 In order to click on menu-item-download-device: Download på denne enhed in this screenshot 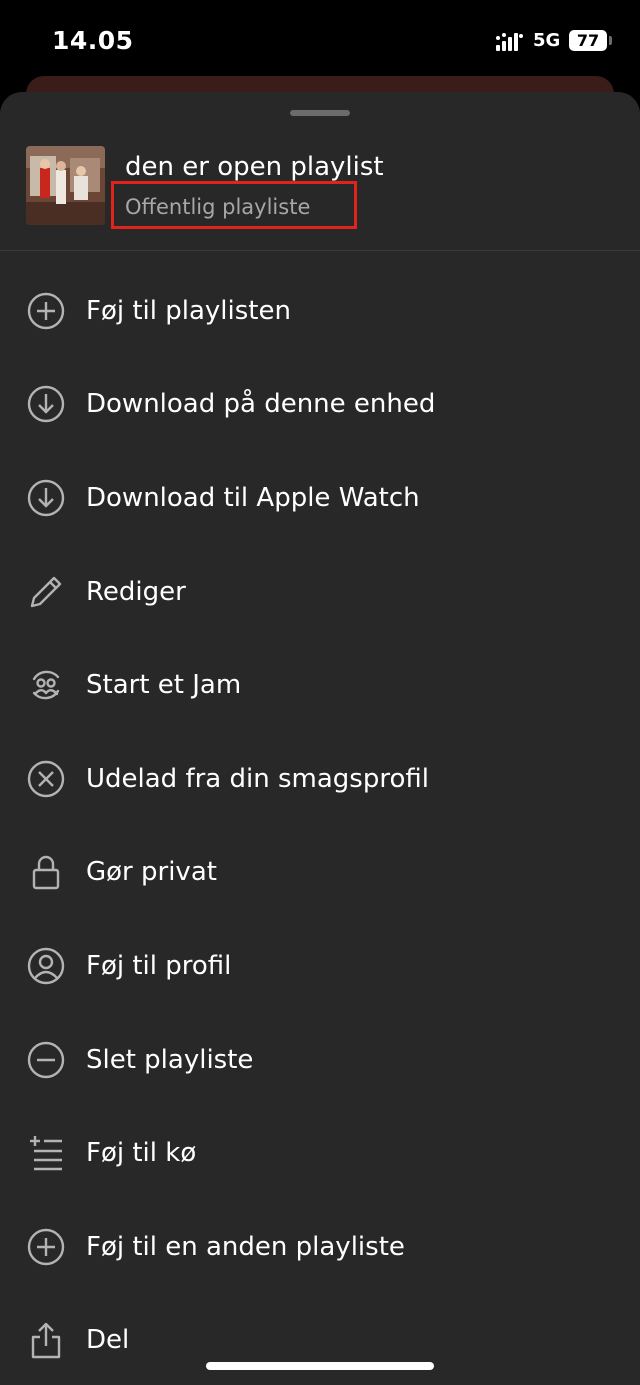, I will do `click(320, 405)`.